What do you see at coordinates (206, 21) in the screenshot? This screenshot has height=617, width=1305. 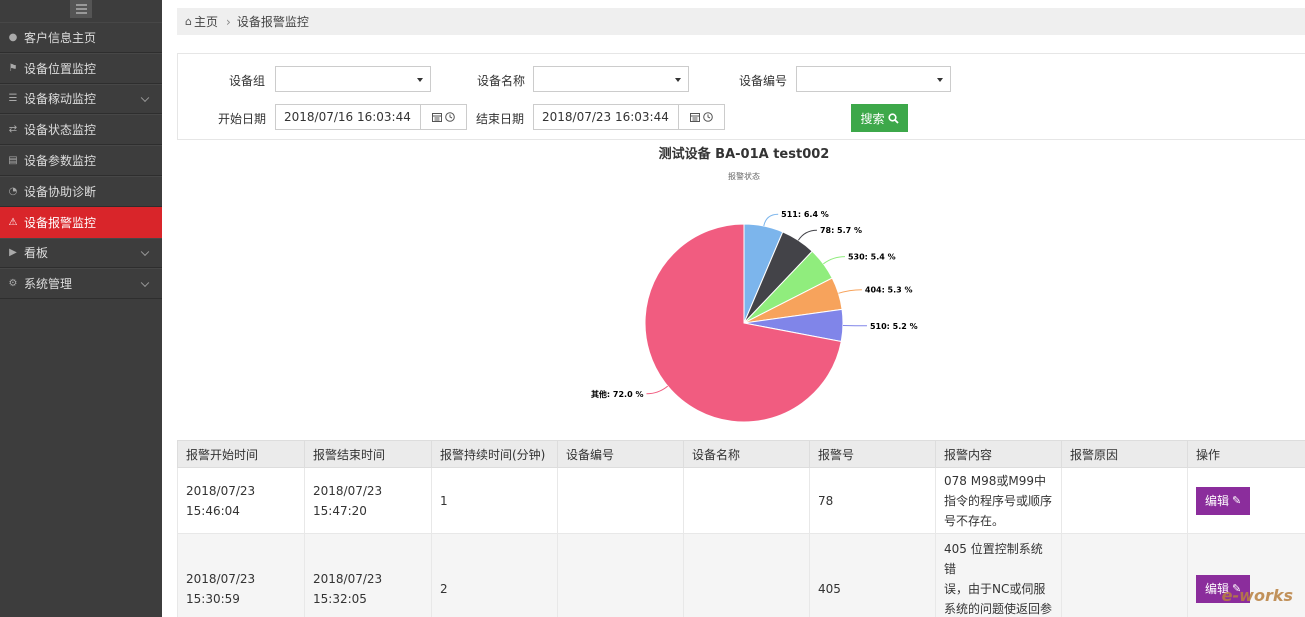 I see `breadcrumb-home: 主页` at bounding box center [206, 21].